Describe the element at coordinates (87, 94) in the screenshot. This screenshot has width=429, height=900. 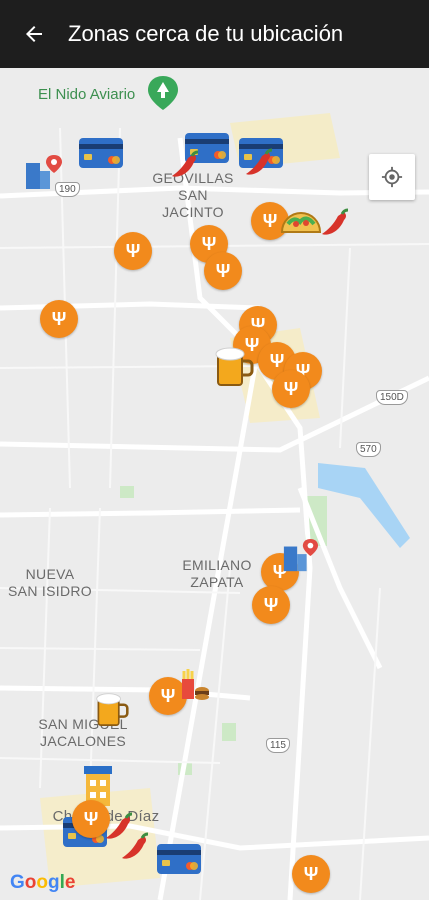
I see `landmark-label: El Nido Aviario` at that location.